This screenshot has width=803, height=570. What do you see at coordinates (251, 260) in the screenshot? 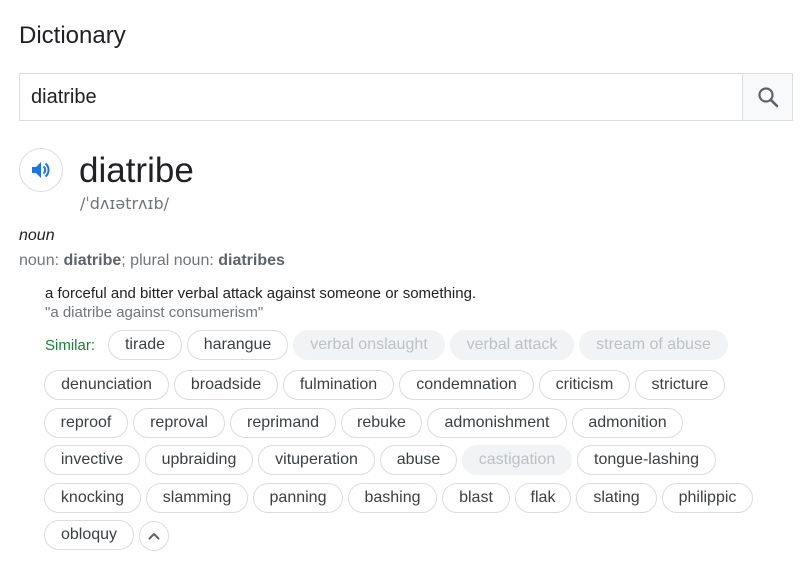
I see `forms-plural: diatribes` at bounding box center [251, 260].